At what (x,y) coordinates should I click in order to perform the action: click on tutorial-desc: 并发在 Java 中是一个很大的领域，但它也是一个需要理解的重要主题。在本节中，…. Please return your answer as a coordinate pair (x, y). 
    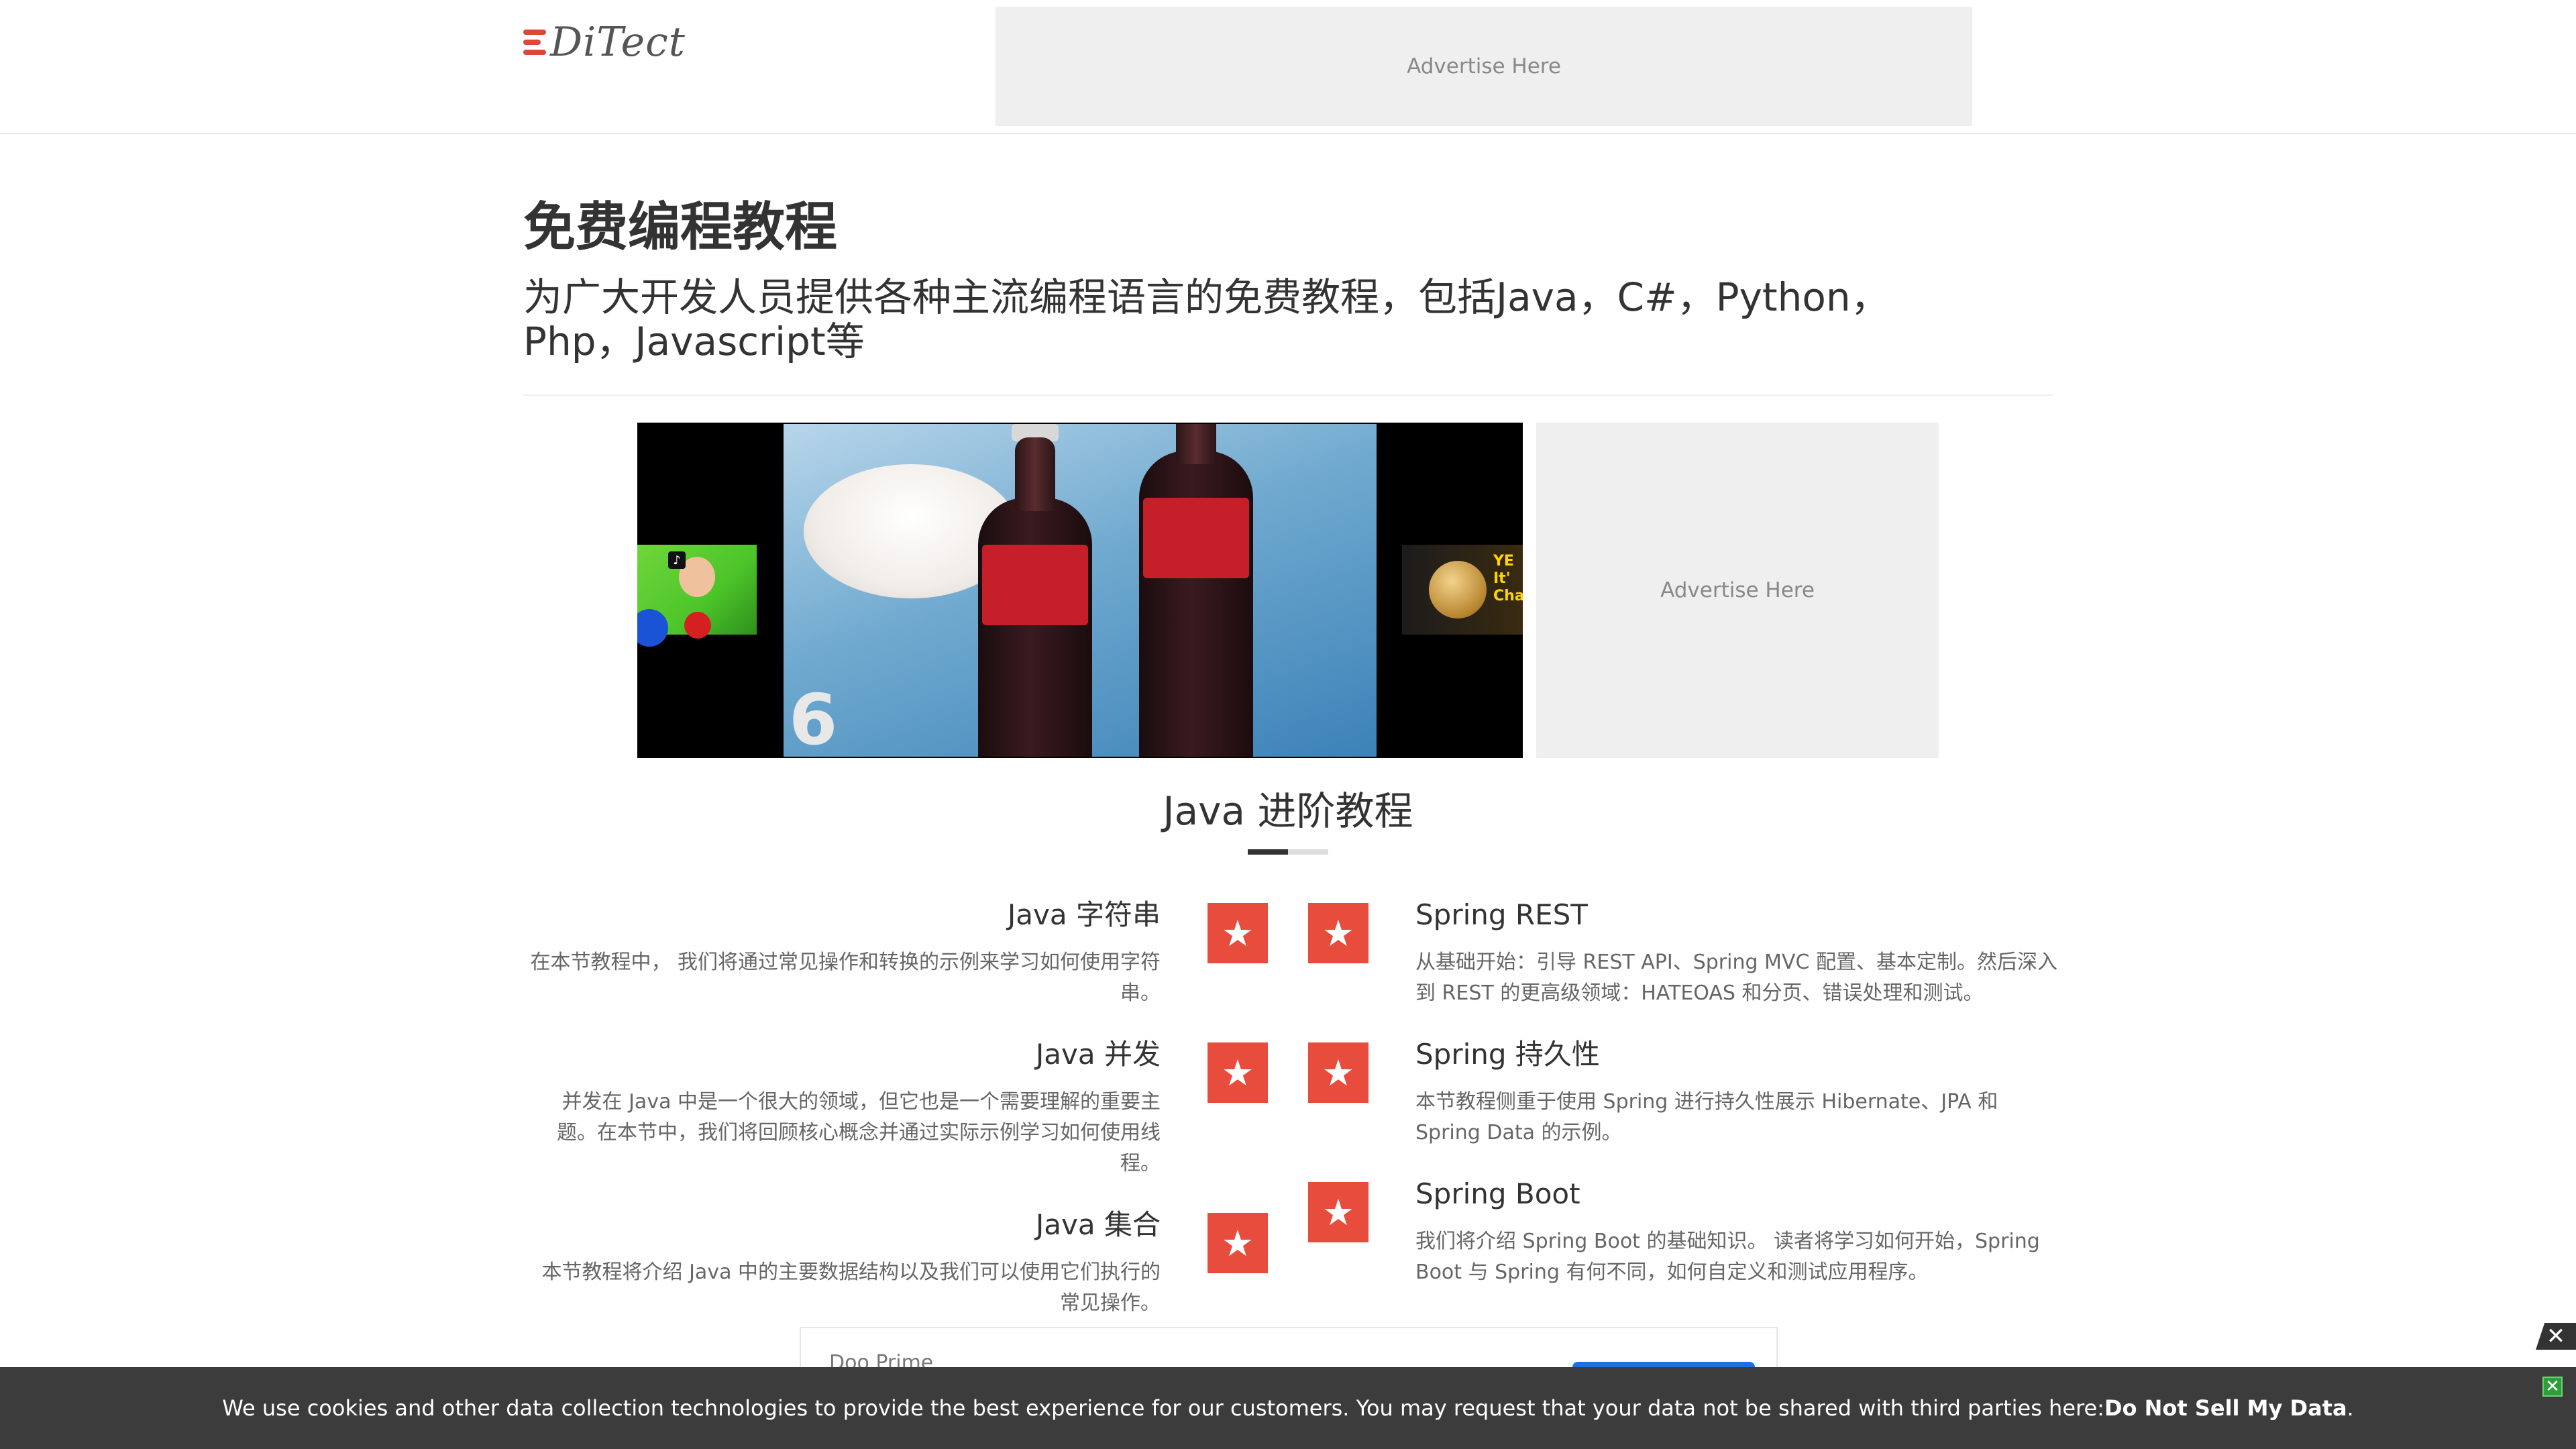
    Looking at the image, I should click on (859, 1132).